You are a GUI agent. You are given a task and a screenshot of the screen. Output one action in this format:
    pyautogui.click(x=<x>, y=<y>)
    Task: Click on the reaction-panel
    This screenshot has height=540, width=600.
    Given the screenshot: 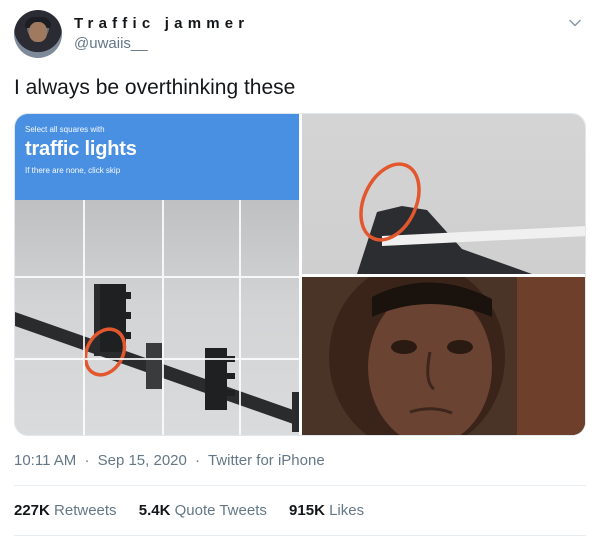 What is the action you would take?
    pyautogui.click(x=443, y=356)
    